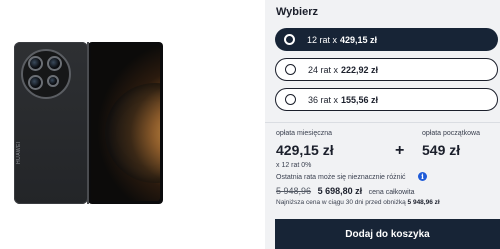 The image size is (500, 249). Describe the element at coordinates (360, 99) in the screenshot. I see `option-amount: 155,56 zł` at that location.